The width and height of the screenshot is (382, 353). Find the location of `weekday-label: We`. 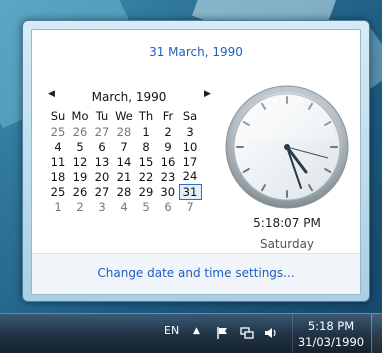

weekday-label: We is located at coordinates (124, 116).